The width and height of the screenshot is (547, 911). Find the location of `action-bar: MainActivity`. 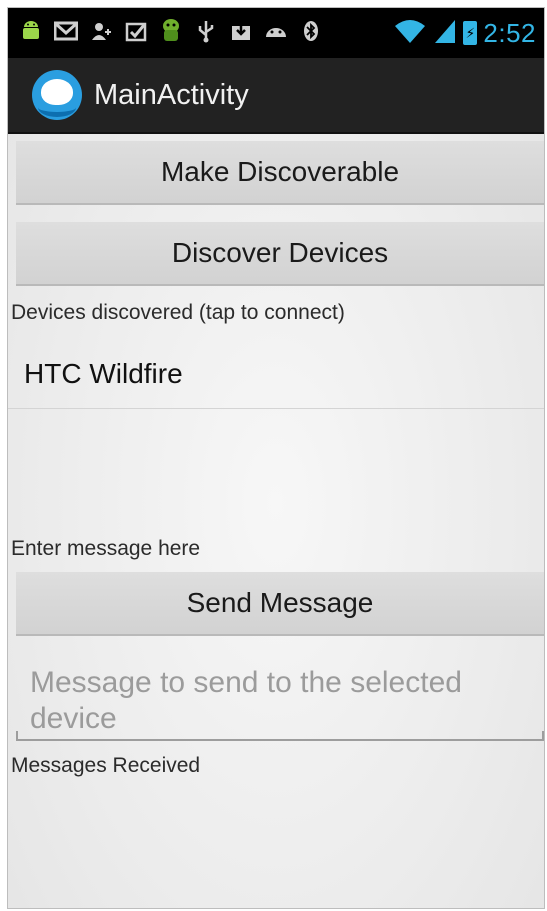

action-bar: MainActivity is located at coordinates (276, 96).